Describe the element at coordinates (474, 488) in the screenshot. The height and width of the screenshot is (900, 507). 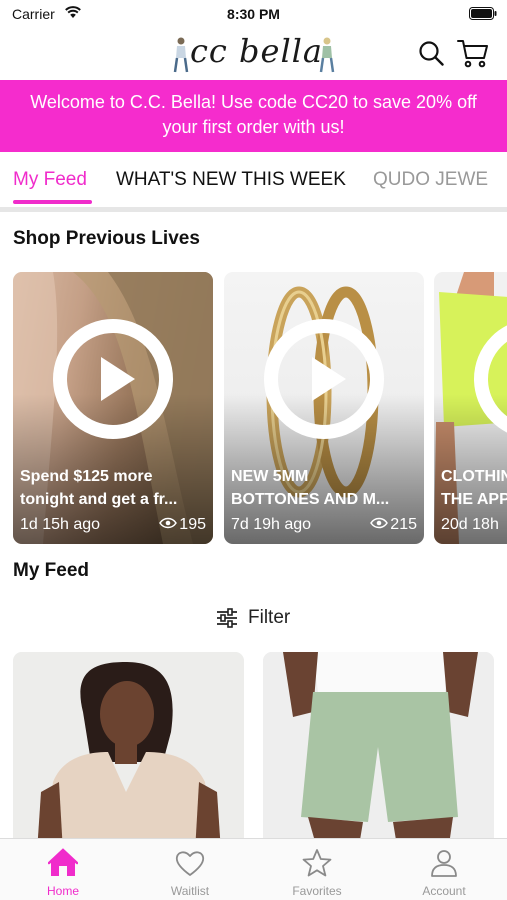
I see `live-title: CLOTHIN THE APP` at that location.